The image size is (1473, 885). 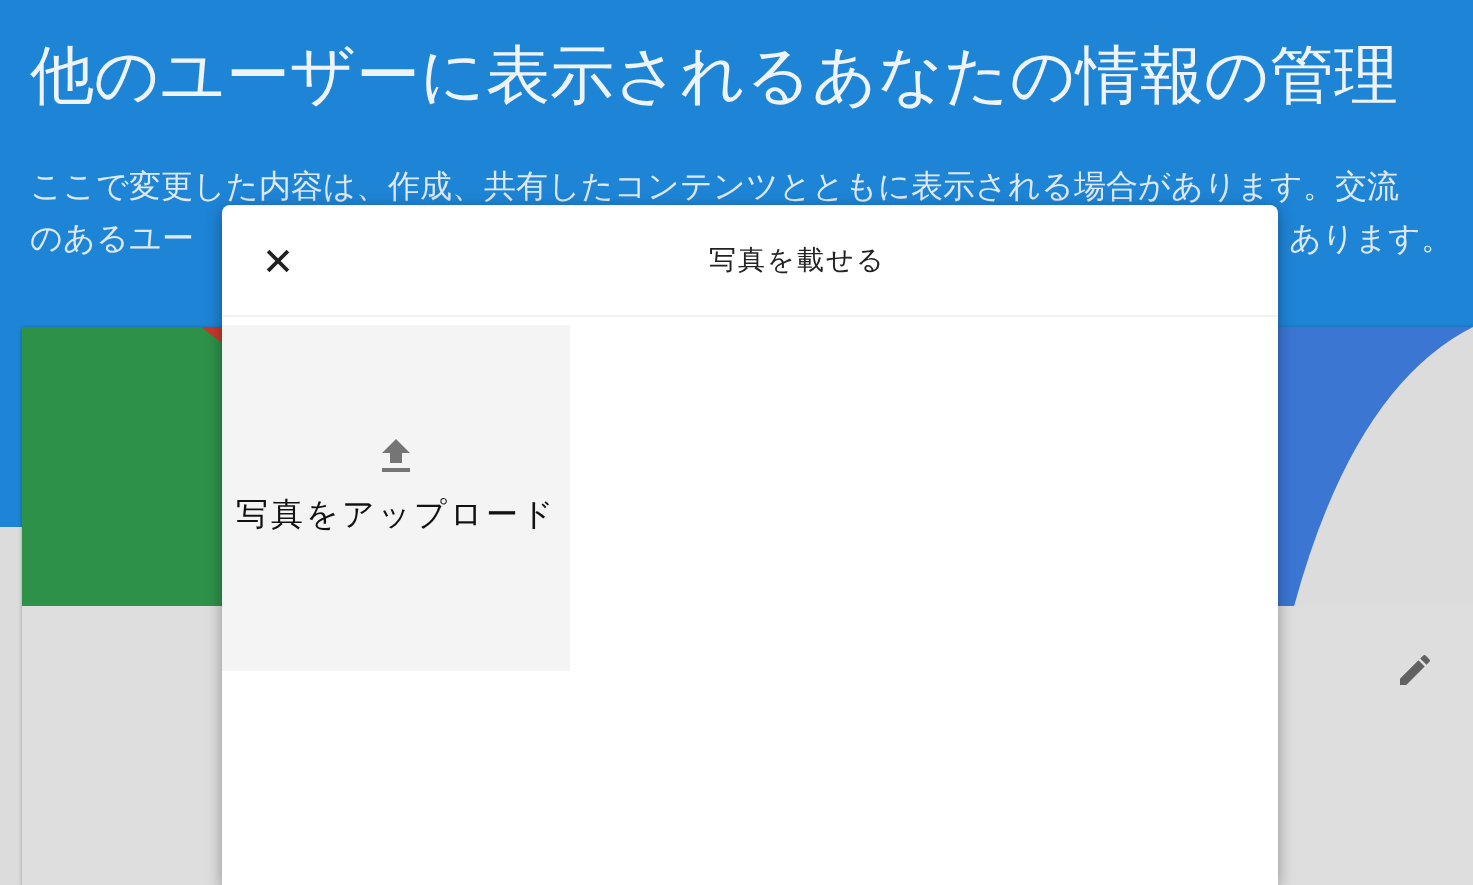 What do you see at coordinates (112, 238) in the screenshot?
I see `description-text: のあるユー` at bounding box center [112, 238].